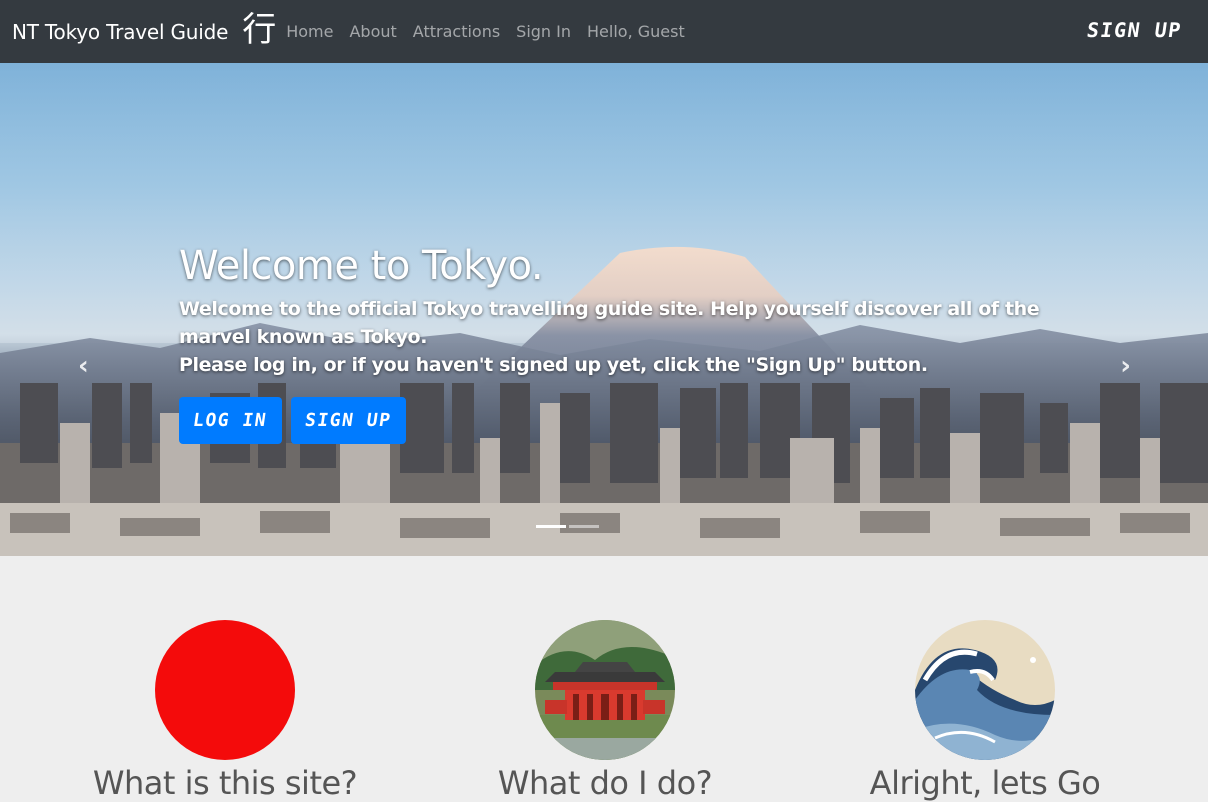 The height and width of the screenshot is (802, 1208). I want to click on nav-greeting: Hello, Guest, so click(636, 31).